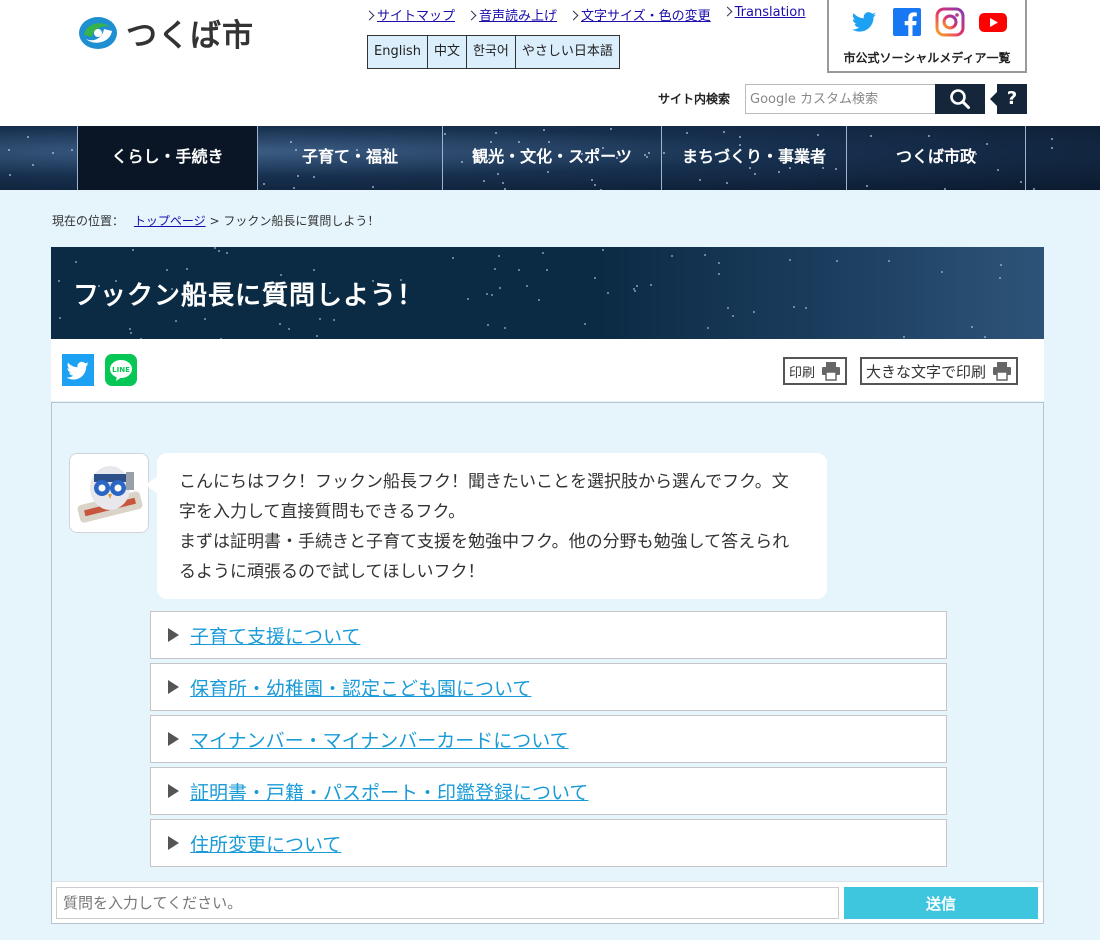 The height and width of the screenshot is (940, 1100). What do you see at coordinates (361, 688) in the screenshot?
I see `chat-option-label: 保育所・幼稚園・認定こども園について` at bounding box center [361, 688].